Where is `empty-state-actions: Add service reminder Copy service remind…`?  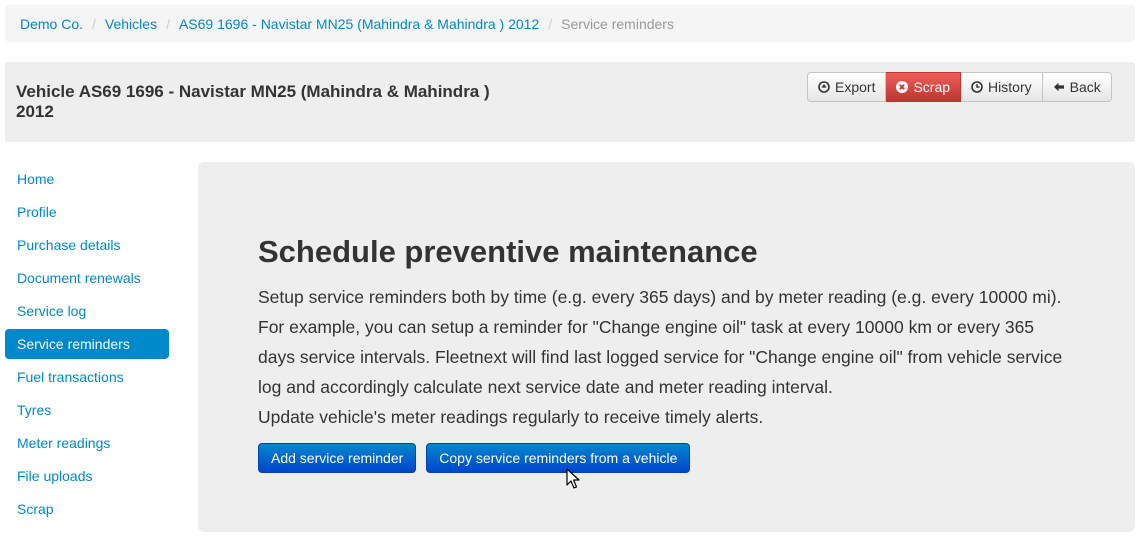 empty-state-actions: Add service reminder Copy service remind… is located at coordinates (474, 458).